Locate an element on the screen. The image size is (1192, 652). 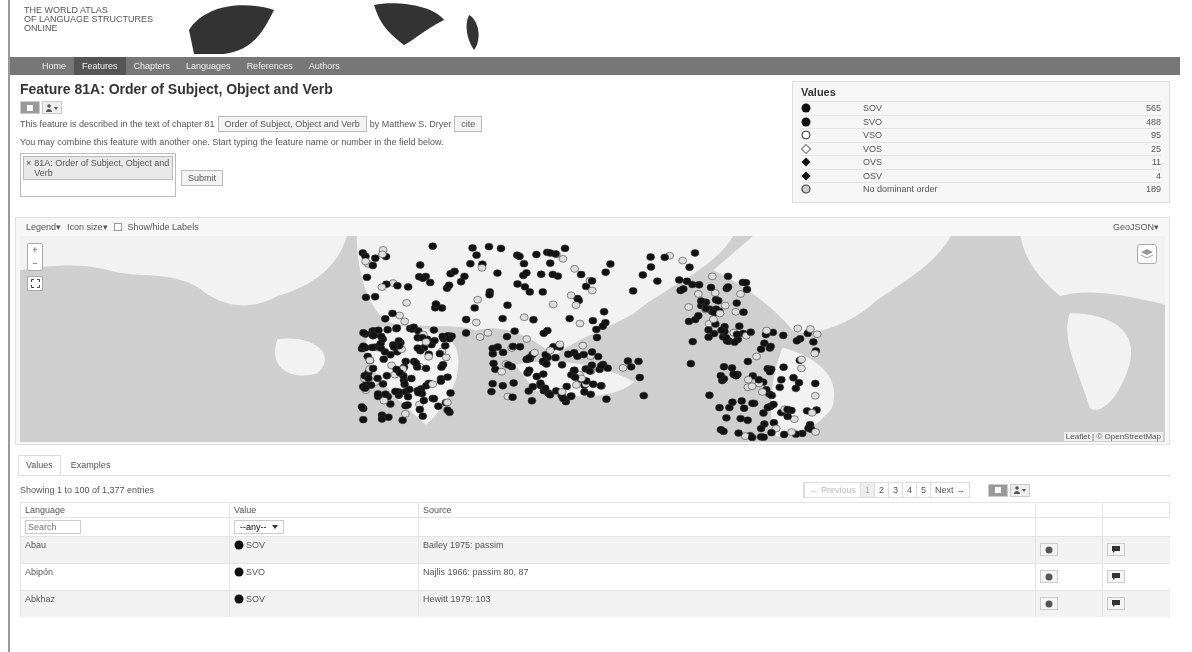
value-label: No dominant order is located at coordinates (901, 189).